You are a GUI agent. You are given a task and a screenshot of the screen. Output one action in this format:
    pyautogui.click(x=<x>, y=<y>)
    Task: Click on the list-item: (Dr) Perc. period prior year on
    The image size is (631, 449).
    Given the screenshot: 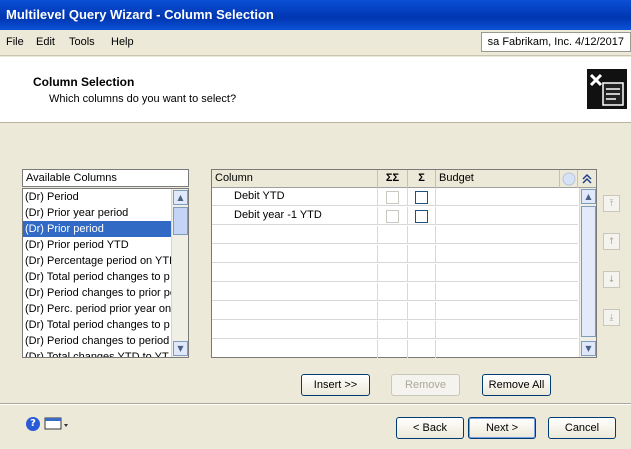 What is the action you would take?
    pyautogui.click(x=97, y=309)
    